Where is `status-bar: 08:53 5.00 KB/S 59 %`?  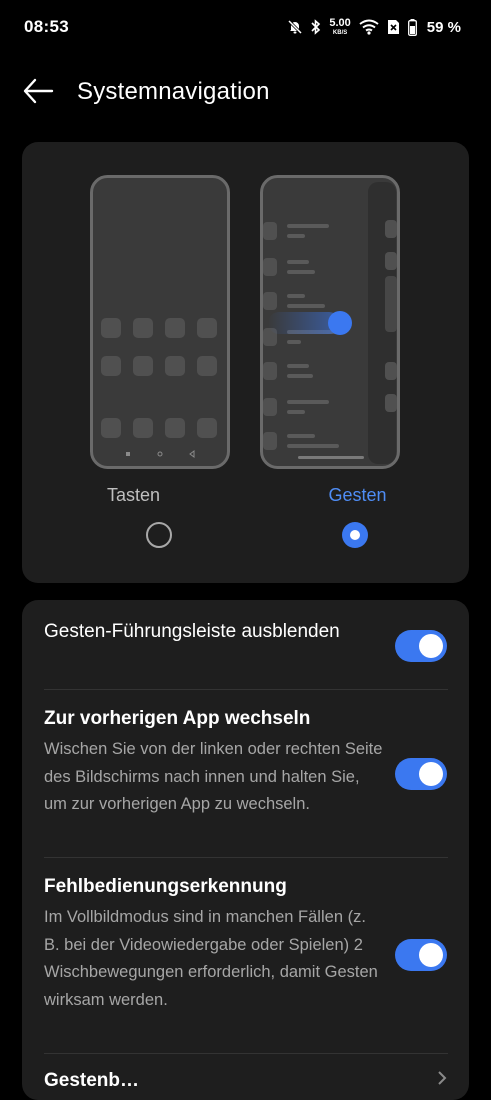 status-bar: 08:53 5.00 KB/S 59 % is located at coordinates (245, 27).